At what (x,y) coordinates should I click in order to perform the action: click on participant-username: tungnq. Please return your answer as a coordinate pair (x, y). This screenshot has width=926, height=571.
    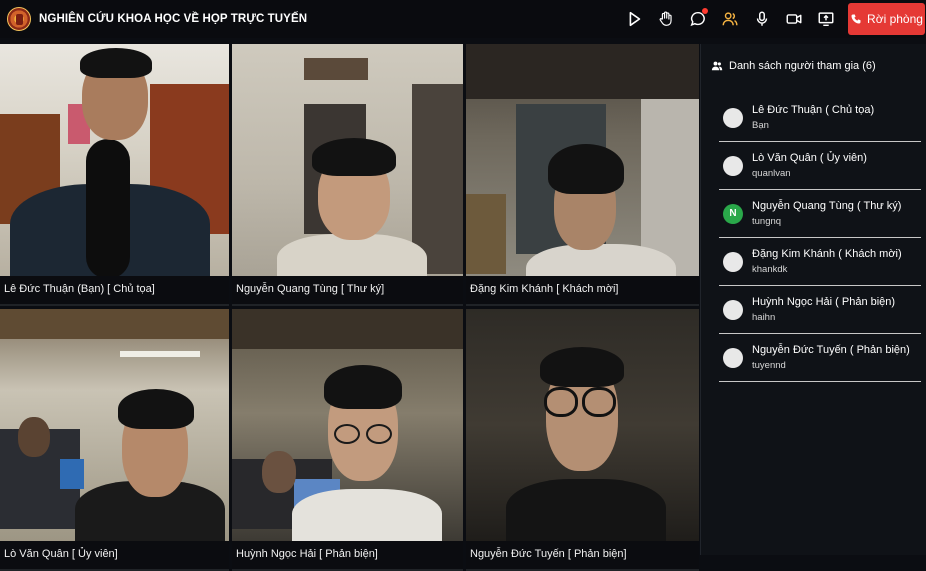
    Looking at the image, I should click on (767, 221).